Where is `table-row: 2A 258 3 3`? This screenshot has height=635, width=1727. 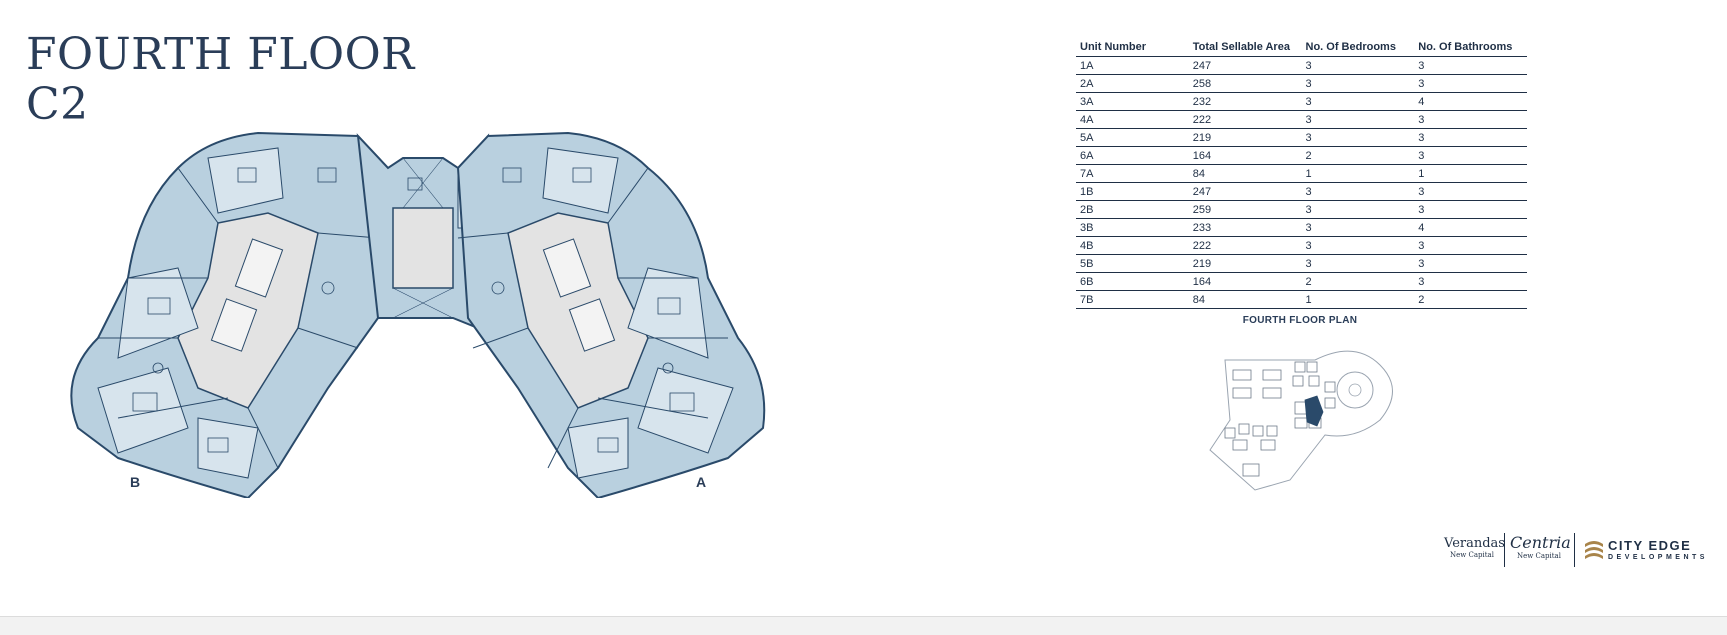 table-row: 2A 258 3 3 is located at coordinates (1301, 83).